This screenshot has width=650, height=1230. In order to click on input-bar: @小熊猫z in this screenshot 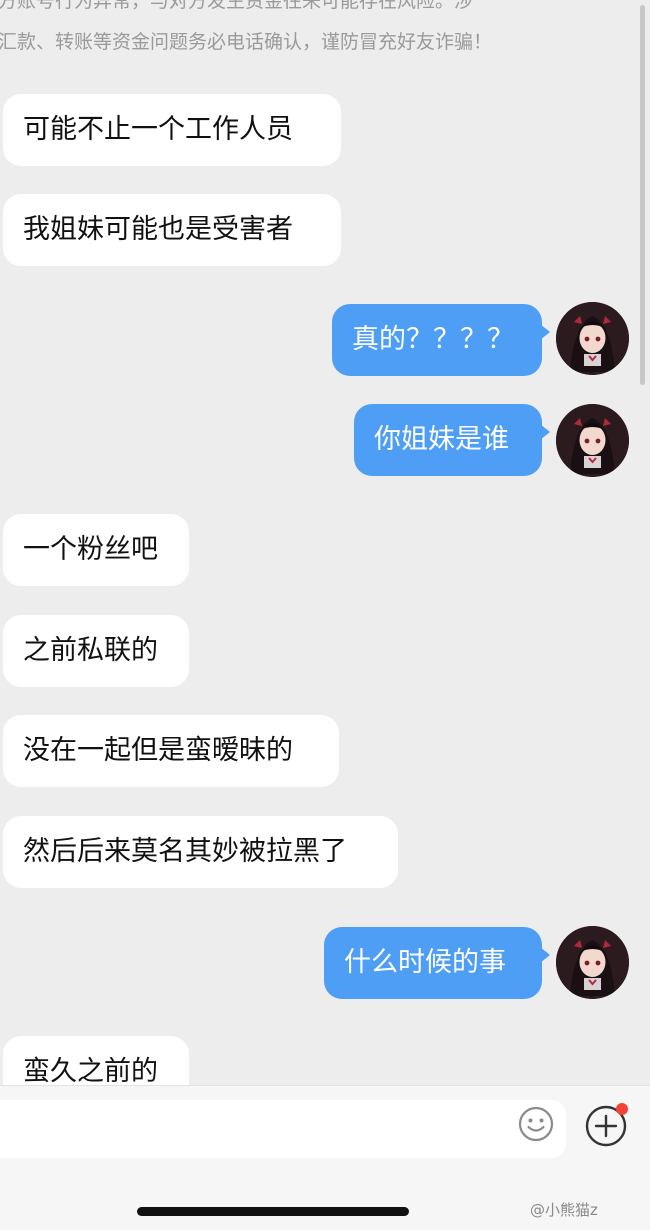, I will do `click(325, 1157)`.